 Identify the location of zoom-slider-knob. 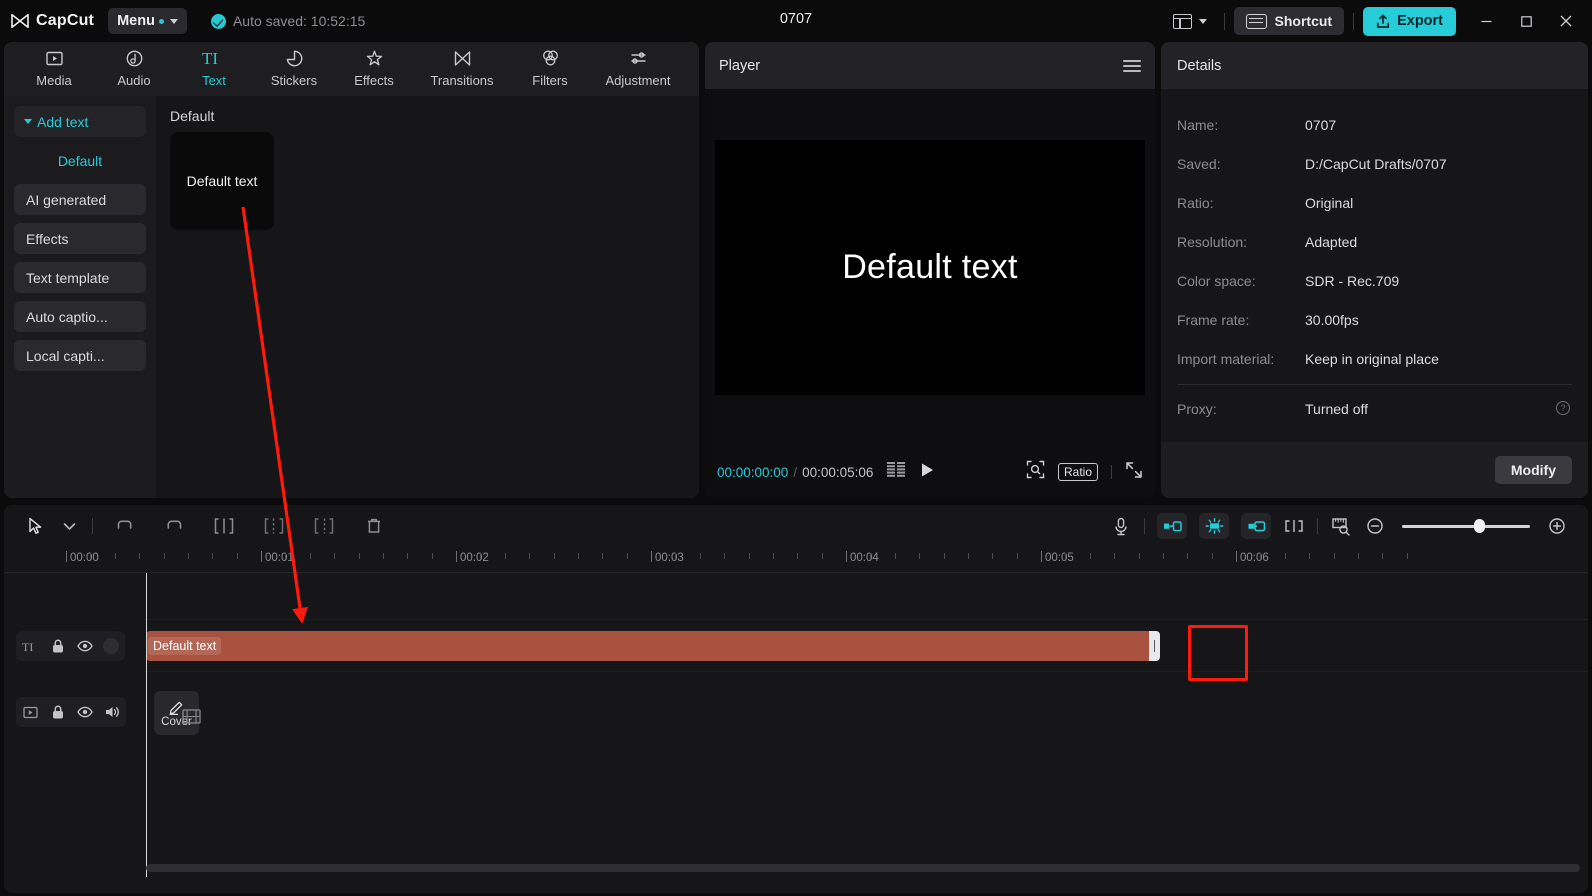
(1479, 526).